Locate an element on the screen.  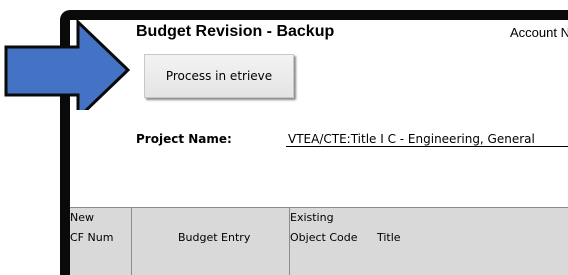
sheet-title: Budget Revision - Backup is located at coordinates (235, 31).